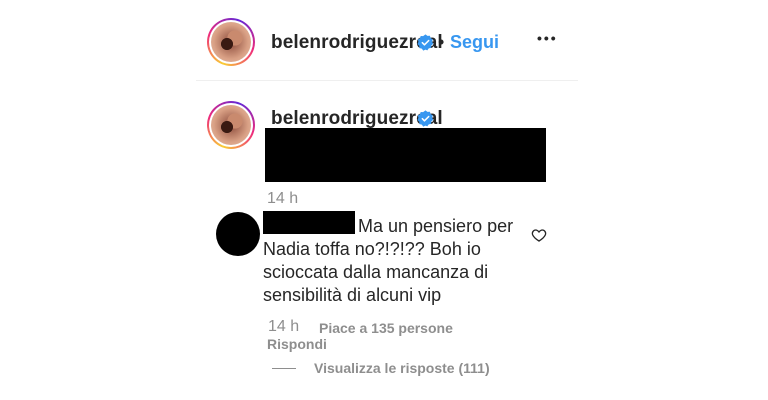 The height and width of the screenshot is (400, 768). Describe the element at coordinates (474, 42) in the screenshot. I see `follow-button: Segui` at that location.